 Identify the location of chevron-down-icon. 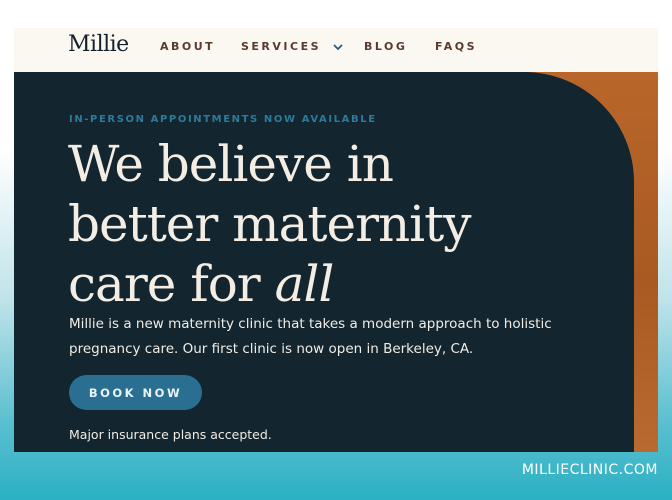
(338, 47).